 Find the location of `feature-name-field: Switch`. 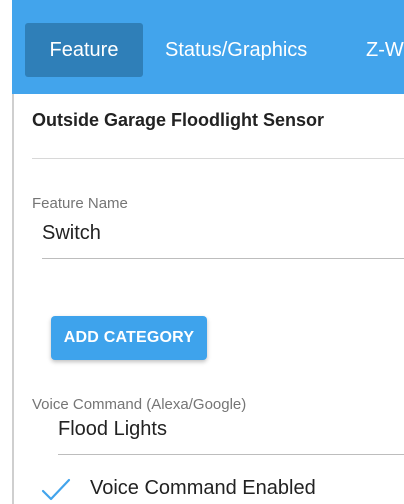

feature-name-field: Switch is located at coordinates (71, 233).